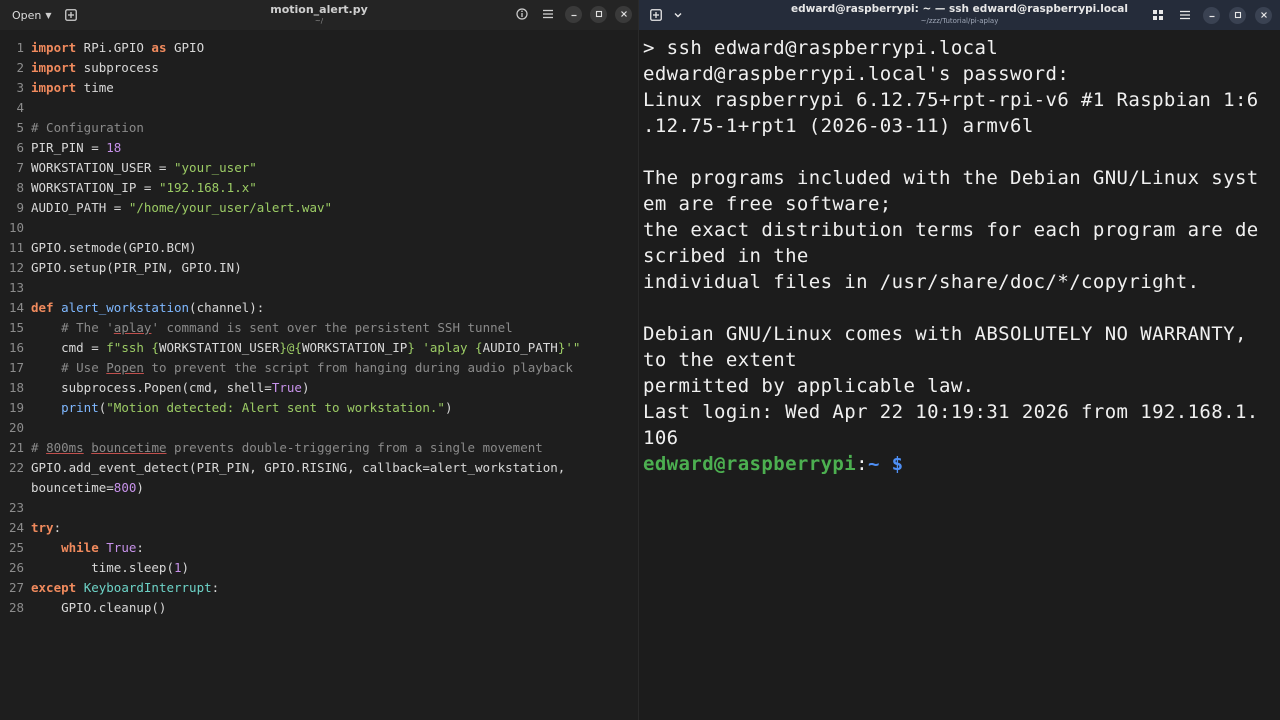 The height and width of the screenshot is (720, 1280). Describe the element at coordinates (319, 48) in the screenshot. I see `code-line: 1 import RPi.GPIO as GPIO` at that location.